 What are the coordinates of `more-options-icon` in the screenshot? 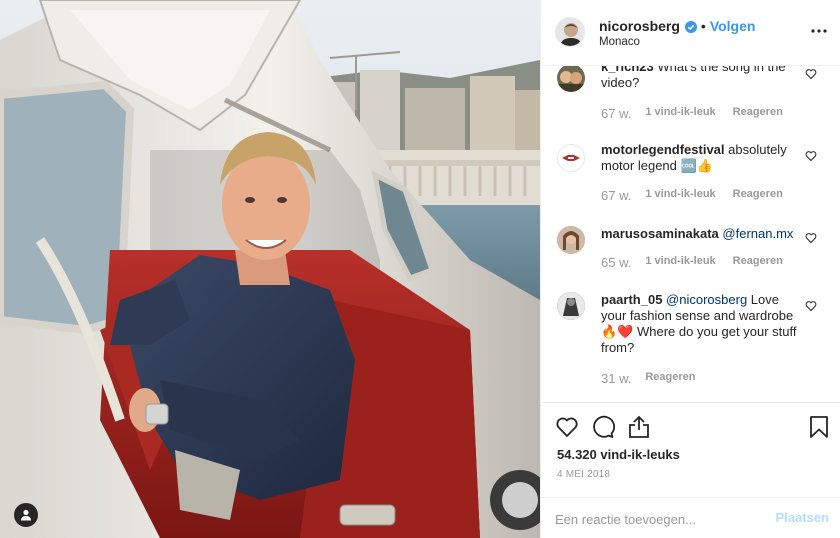 It's located at (819, 31).